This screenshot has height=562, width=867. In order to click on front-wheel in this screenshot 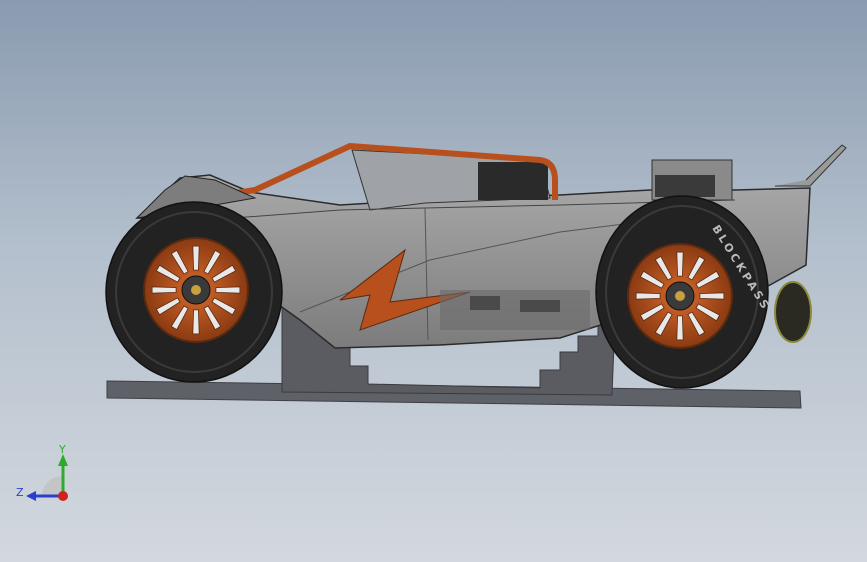, I will do `click(194, 292)`.